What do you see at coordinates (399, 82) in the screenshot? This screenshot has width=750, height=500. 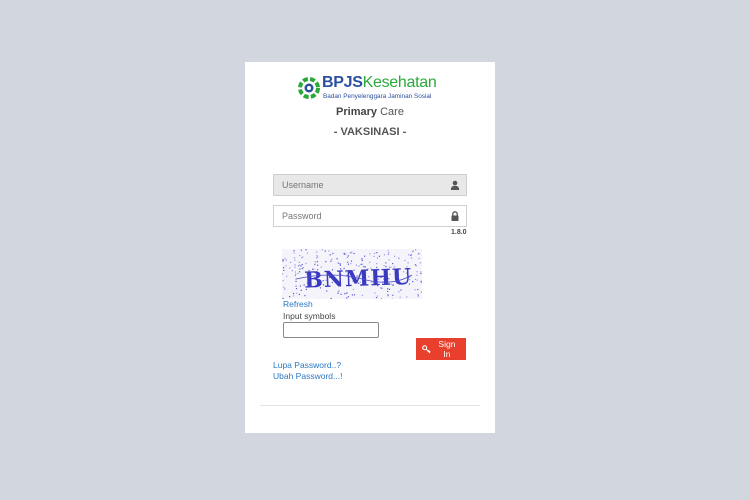 I see `brand-name-kesehatan: Kesehatan` at bounding box center [399, 82].